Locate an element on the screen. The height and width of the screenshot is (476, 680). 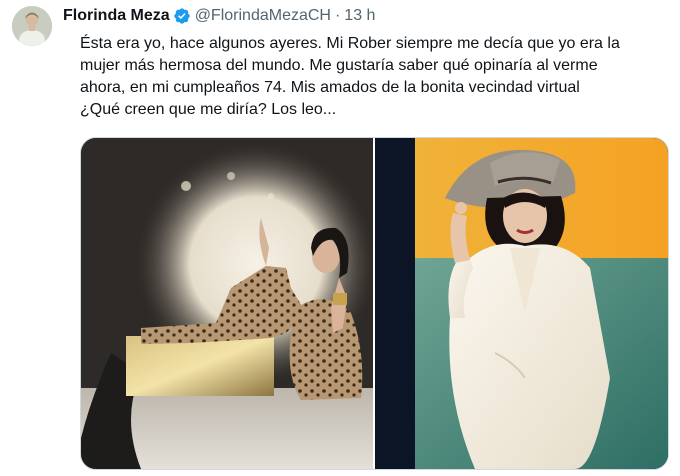
tweet-timestamp: 13 h is located at coordinates (359, 16).